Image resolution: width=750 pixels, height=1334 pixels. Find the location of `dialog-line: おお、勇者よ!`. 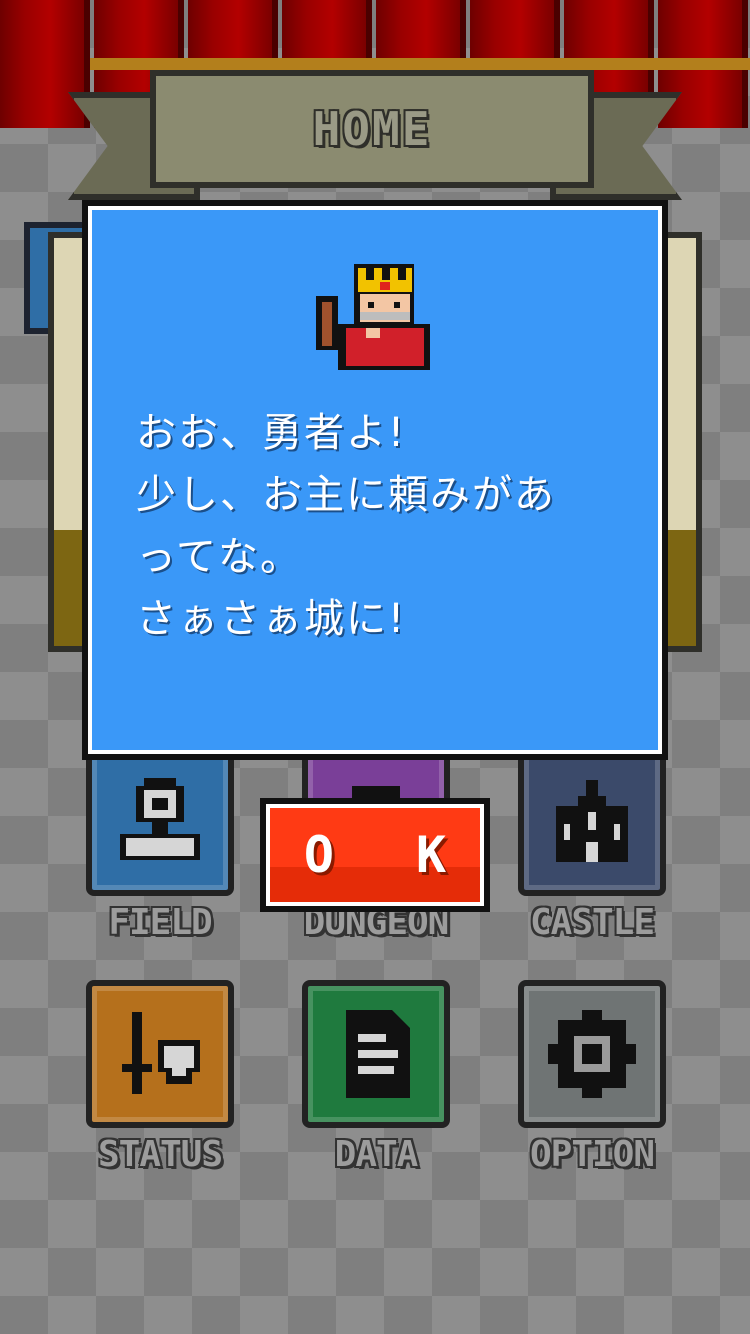

dialog-line: おお、勇者よ! is located at coordinates (271, 433).